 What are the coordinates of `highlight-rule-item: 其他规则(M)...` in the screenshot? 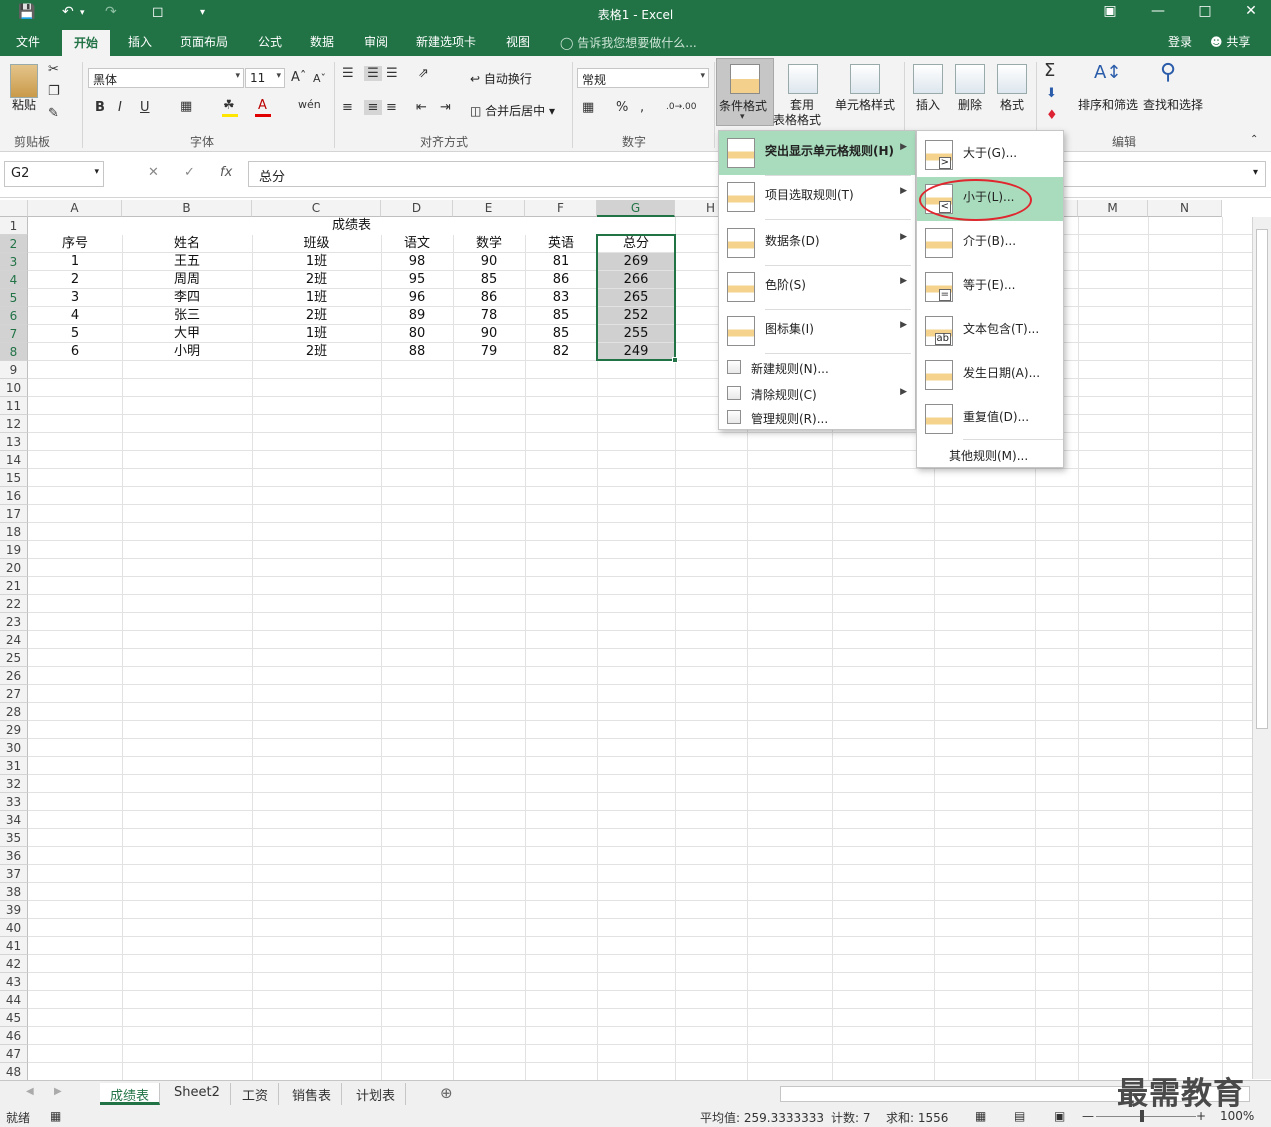 It's located at (990, 454).